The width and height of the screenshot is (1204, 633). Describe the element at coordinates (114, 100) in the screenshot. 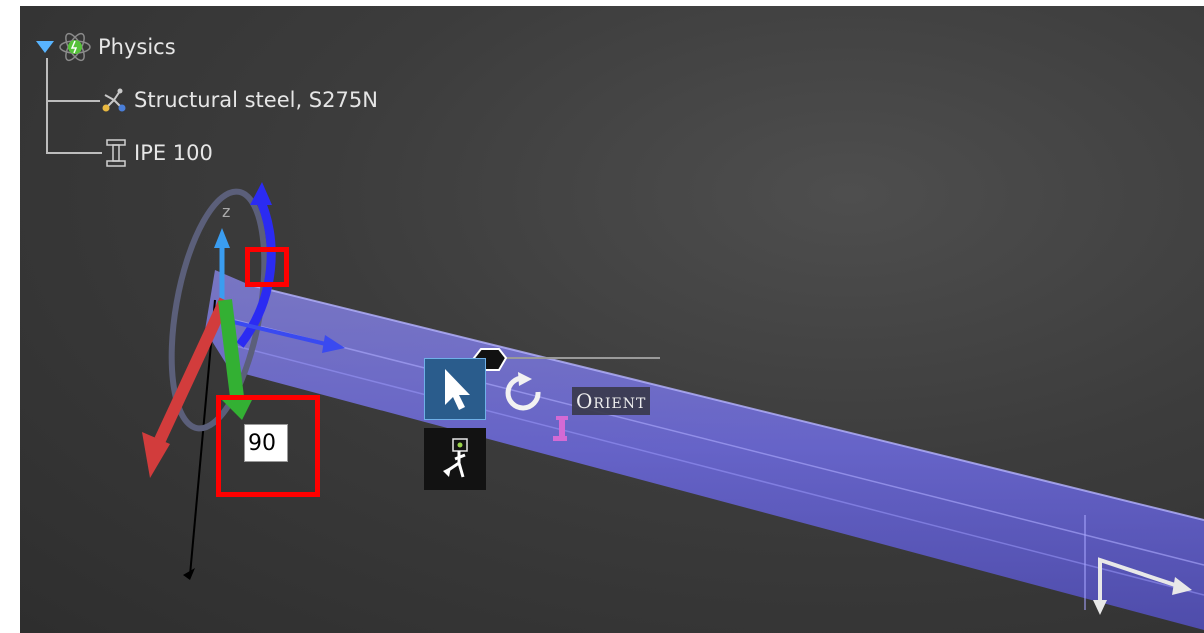

I see `material-molecule-icon` at that location.